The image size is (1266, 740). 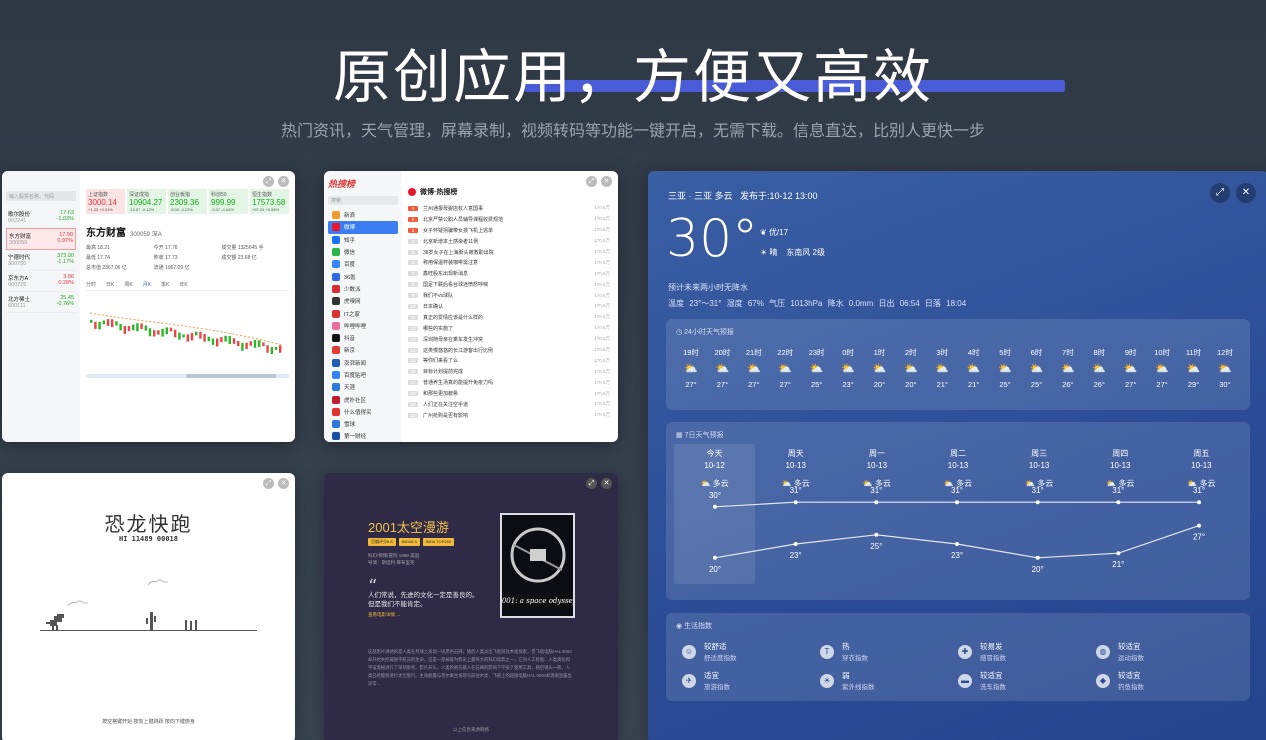 What do you see at coordinates (509, 371) in the screenshot?
I see `hot-item: 16 目标计划提前完成 170.6万` at bounding box center [509, 371].